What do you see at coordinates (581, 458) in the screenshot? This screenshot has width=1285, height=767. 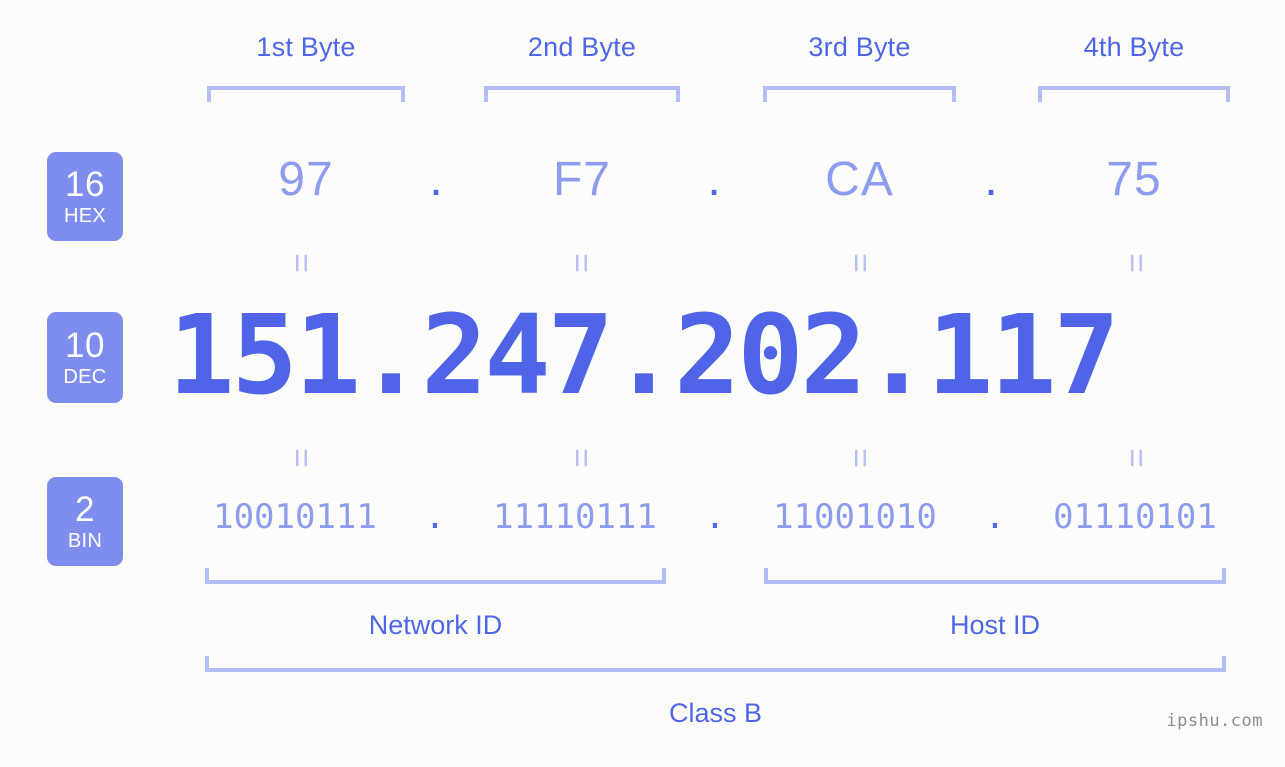 I see `equals-sign-dec-bin-2: =` at bounding box center [581, 458].